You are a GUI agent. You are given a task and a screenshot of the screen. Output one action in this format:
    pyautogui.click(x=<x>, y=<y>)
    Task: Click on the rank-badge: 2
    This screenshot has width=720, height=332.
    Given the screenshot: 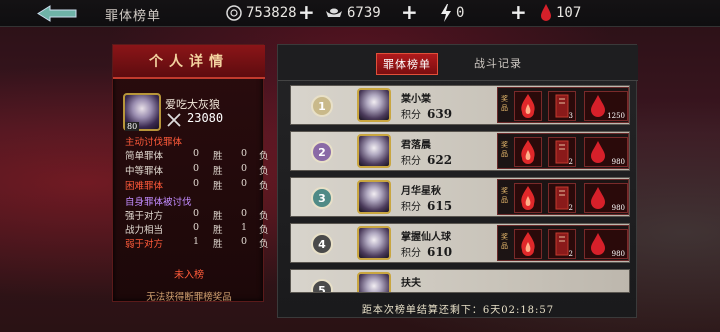 What is the action you would take?
    pyautogui.click(x=322, y=152)
    